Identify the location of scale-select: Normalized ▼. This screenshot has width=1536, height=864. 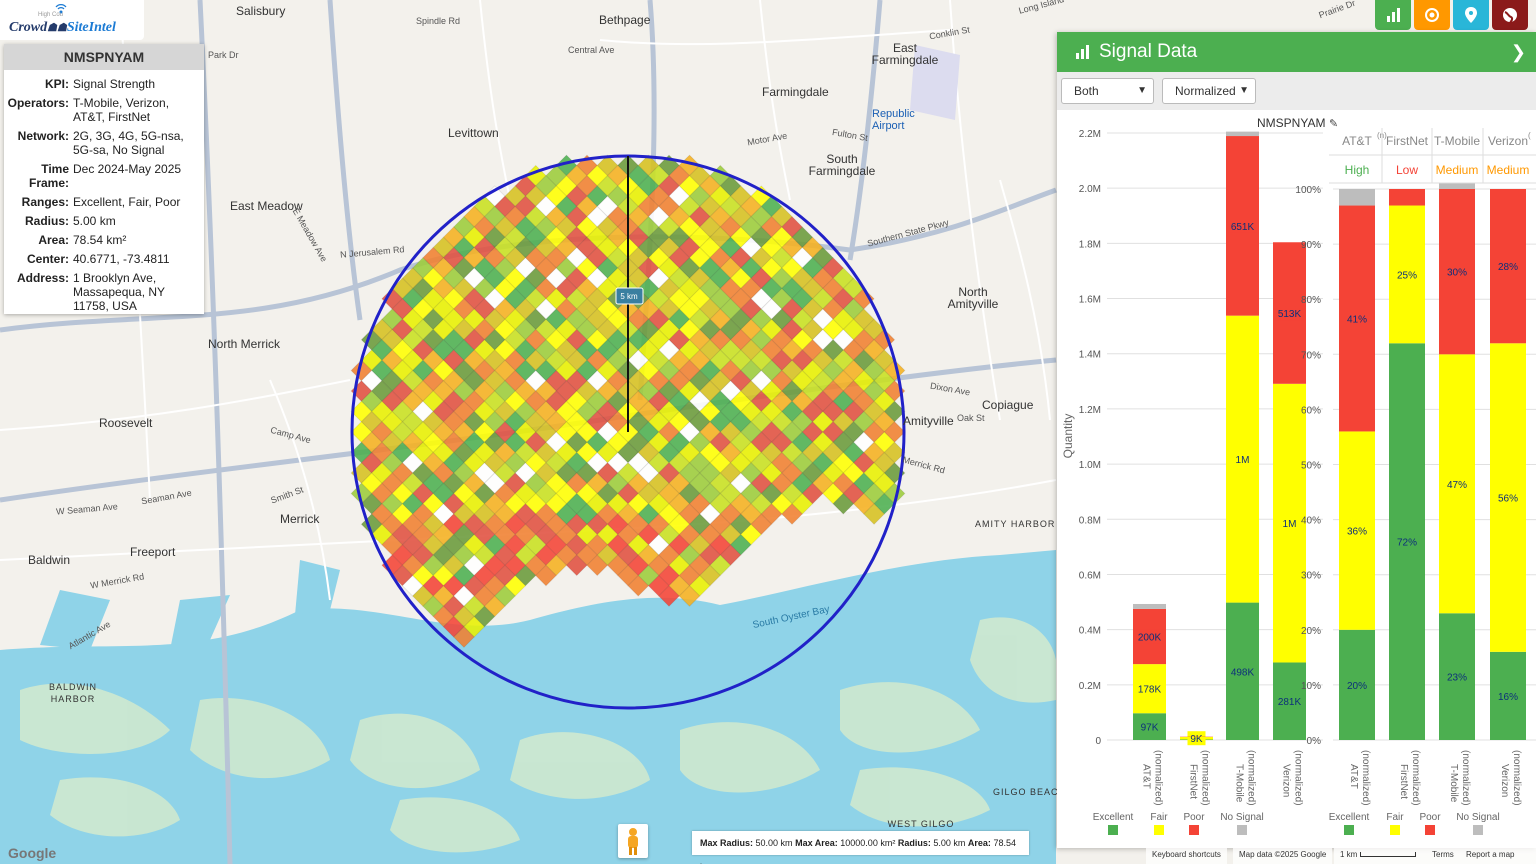
(1209, 91).